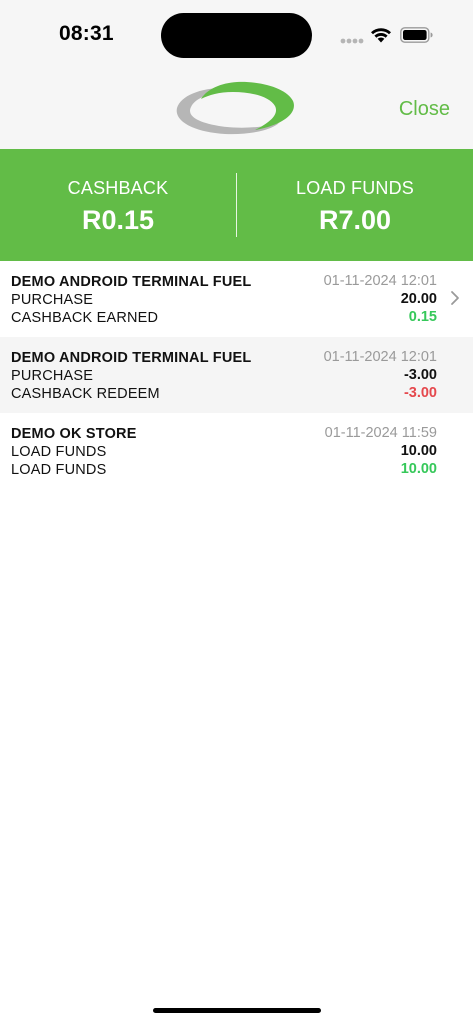  What do you see at coordinates (420, 375) in the screenshot?
I see `transaction-amount: -3.00` at bounding box center [420, 375].